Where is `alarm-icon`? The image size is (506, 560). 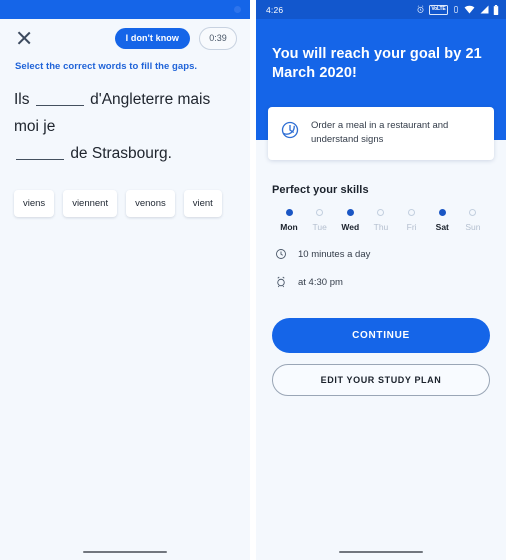 alarm-icon is located at coordinates (420, 9).